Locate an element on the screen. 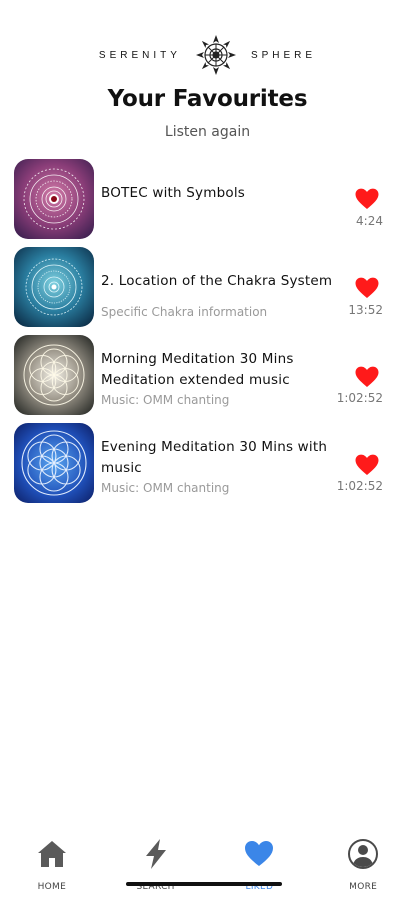 The image size is (415, 900). favourite-item-botec: BOTEC with Symbols 4:24 is located at coordinates (207, 200).